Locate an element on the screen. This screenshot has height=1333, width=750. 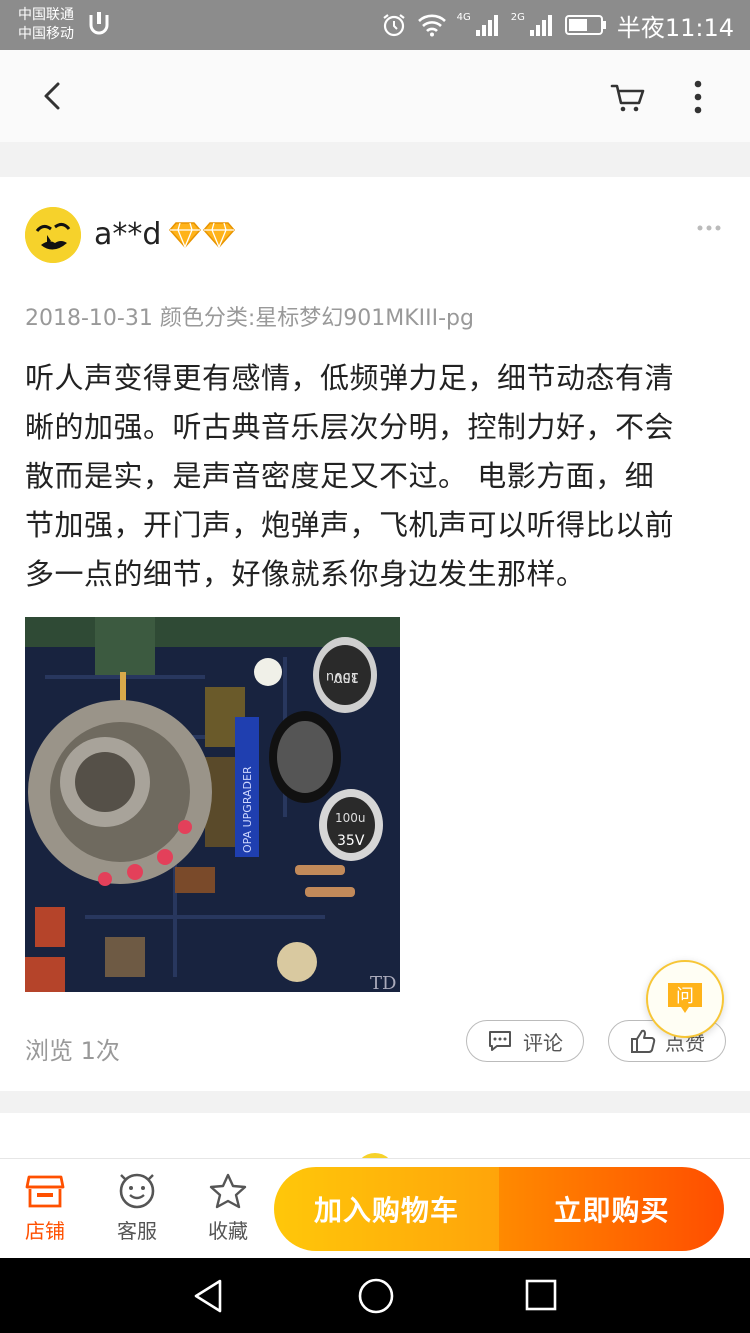
wifi-icon is located at coordinates (431, 25).